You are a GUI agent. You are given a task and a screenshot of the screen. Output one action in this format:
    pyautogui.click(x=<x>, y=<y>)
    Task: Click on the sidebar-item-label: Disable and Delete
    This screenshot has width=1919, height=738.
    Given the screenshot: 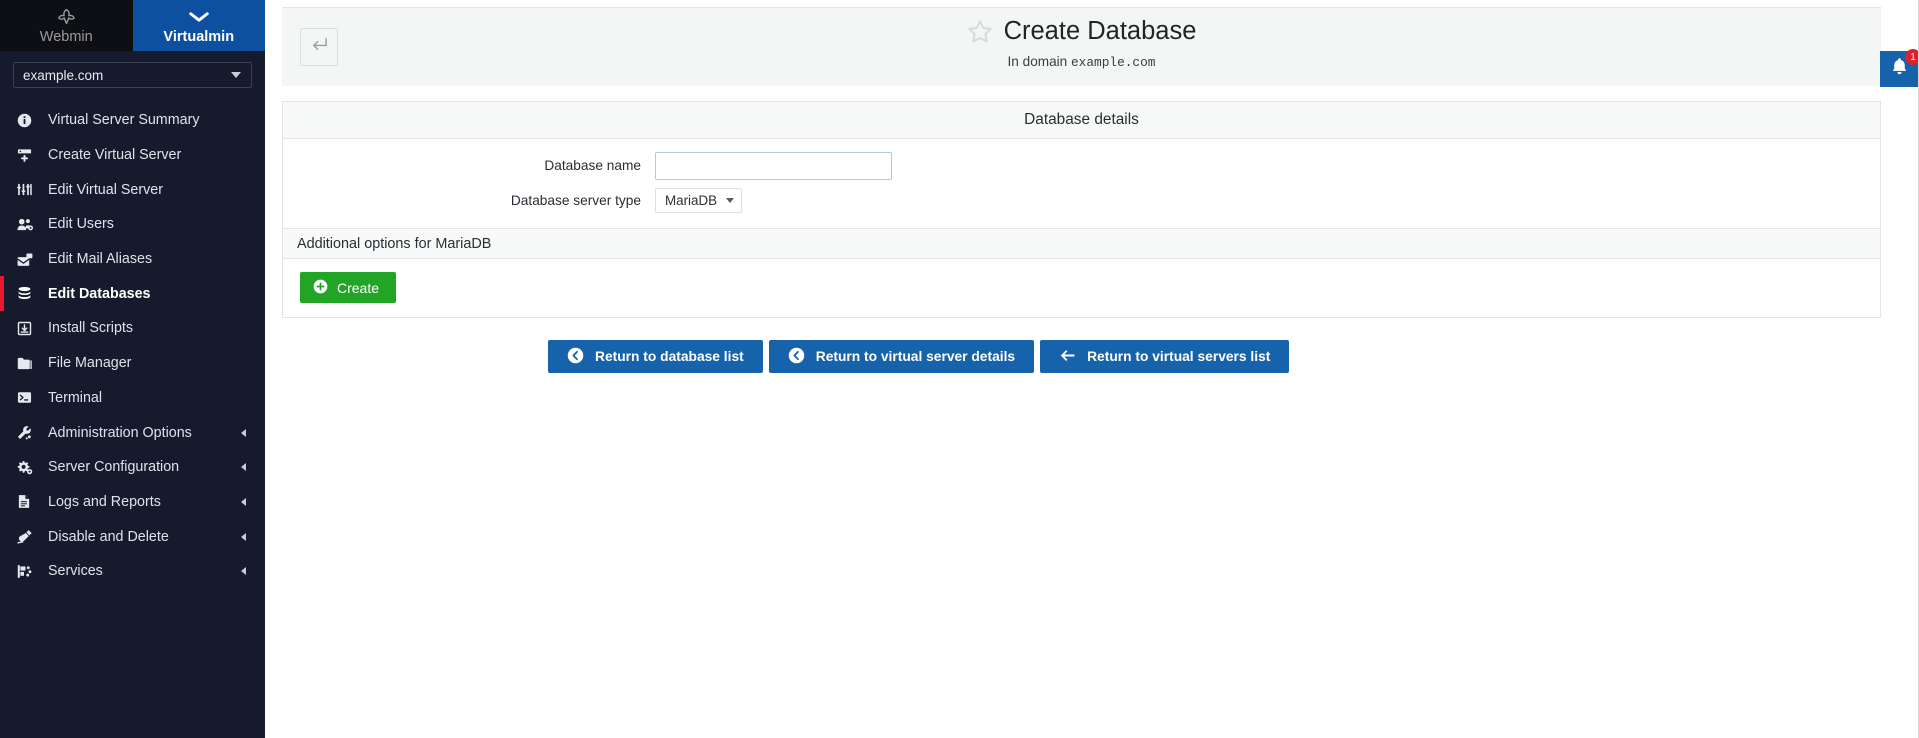 What is the action you would take?
    pyautogui.click(x=108, y=536)
    